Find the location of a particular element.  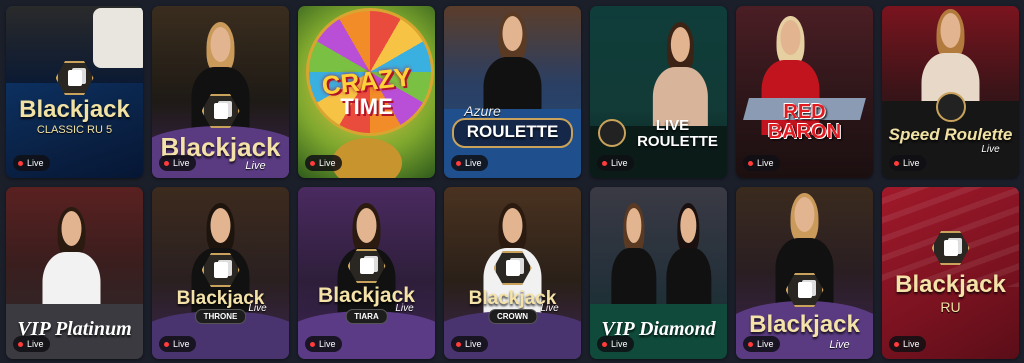

game-tile-blackjack-tiara: Blackjack Live TIARA Live is located at coordinates (366, 273).